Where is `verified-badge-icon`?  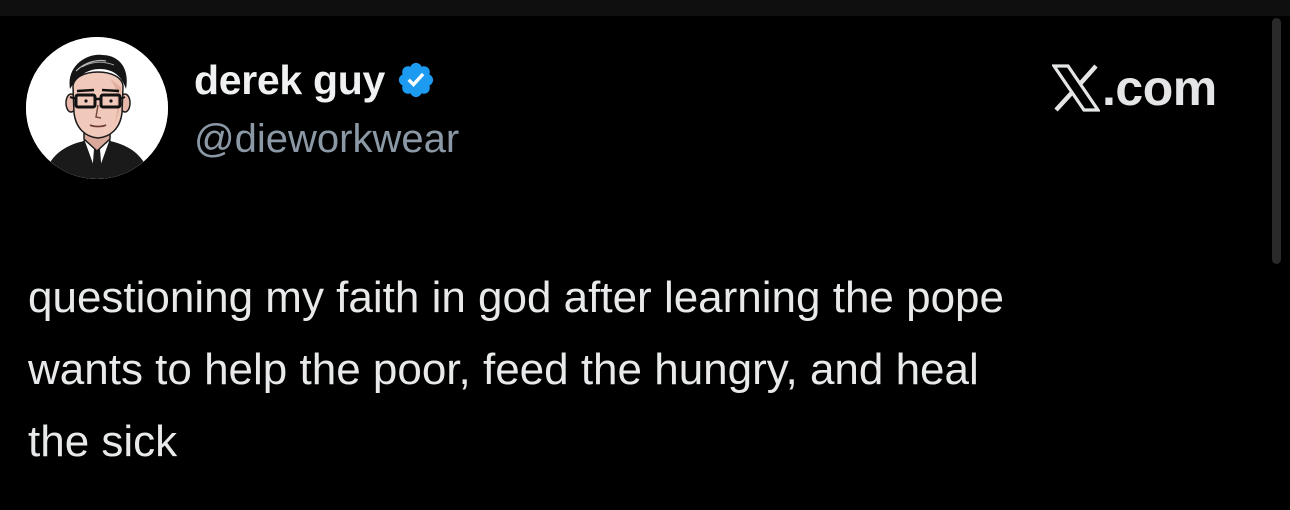 verified-badge-icon is located at coordinates (416, 80).